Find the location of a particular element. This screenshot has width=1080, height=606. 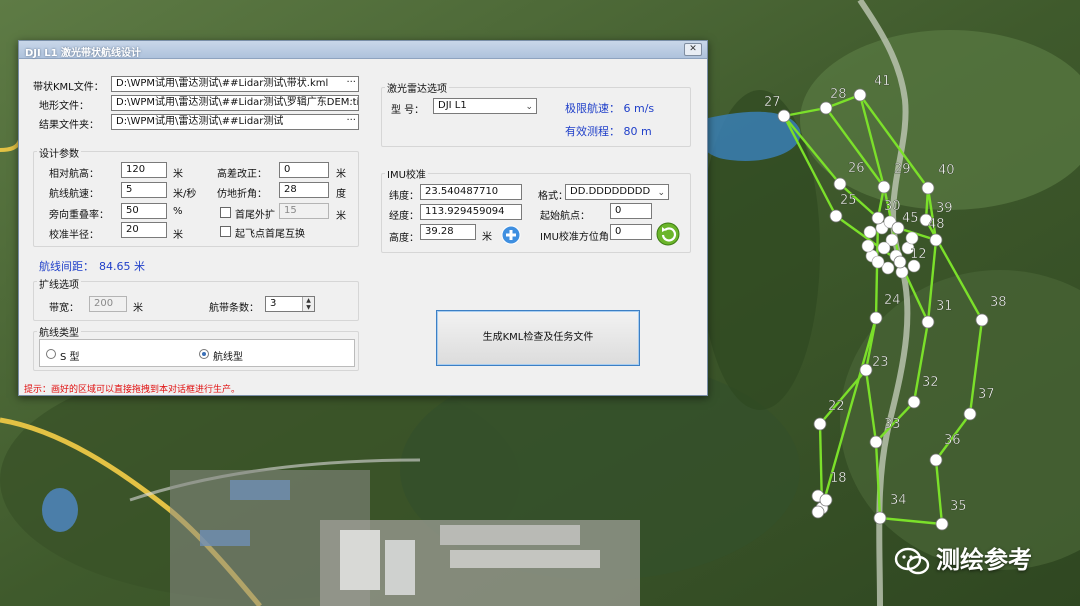

expand-options-title: 扩线选项 is located at coordinates (59, 283).